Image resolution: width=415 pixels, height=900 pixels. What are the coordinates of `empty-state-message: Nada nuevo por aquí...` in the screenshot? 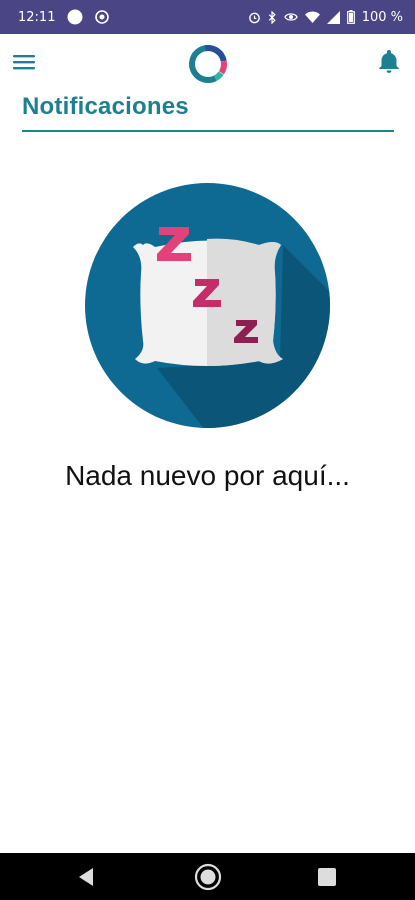 It's located at (207, 475).